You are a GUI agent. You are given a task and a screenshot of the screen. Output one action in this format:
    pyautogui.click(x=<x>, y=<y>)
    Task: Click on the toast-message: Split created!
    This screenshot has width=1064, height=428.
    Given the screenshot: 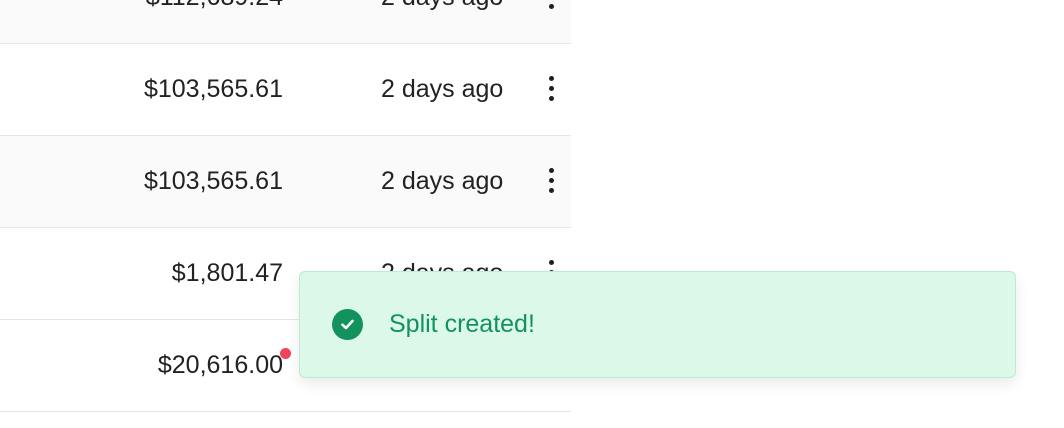 What is the action you would take?
    pyautogui.click(x=462, y=324)
    